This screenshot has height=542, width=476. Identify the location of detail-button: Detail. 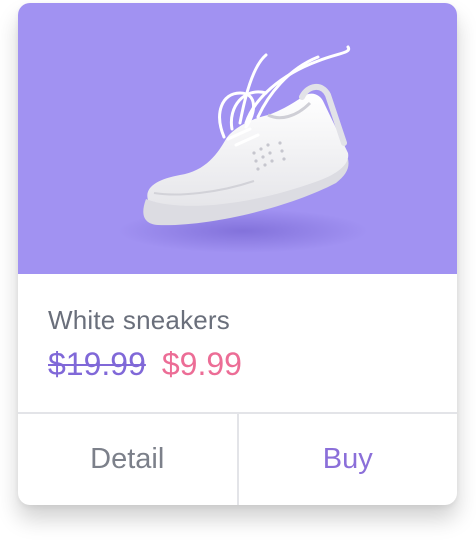
(128, 459).